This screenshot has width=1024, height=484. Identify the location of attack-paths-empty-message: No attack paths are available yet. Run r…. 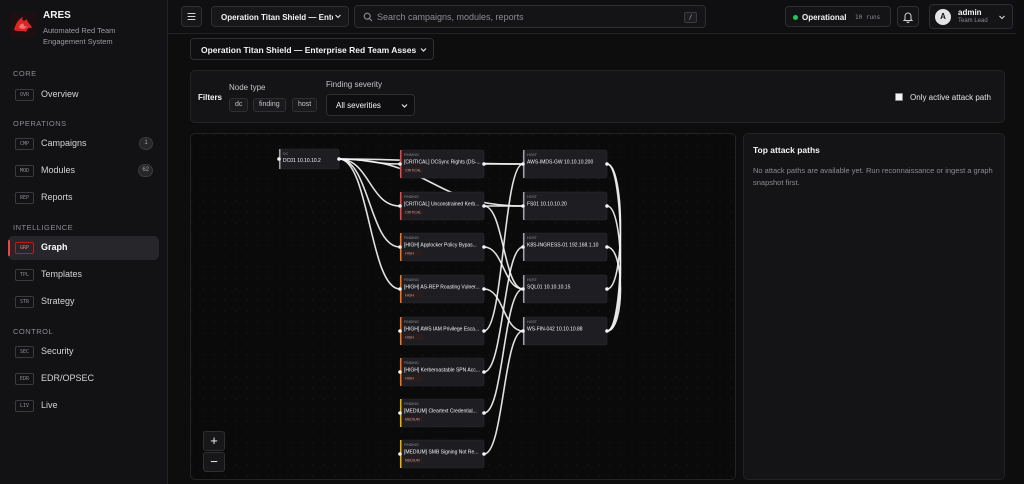
(873, 176).